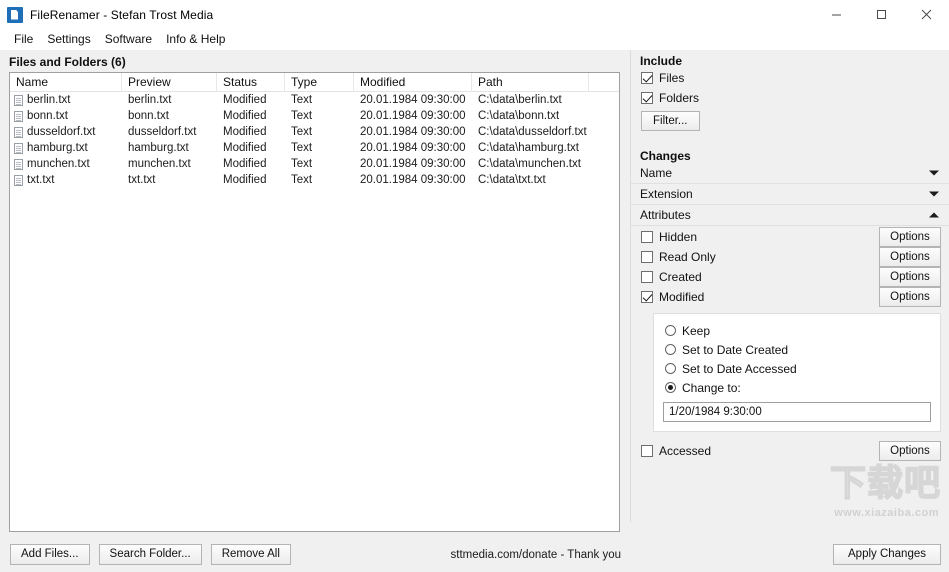  What do you see at coordinates (797, 412) in the screenshot?
I see `change-to-date-input: 1/20/1984 9:30:00` at bounding box center [797, 412].